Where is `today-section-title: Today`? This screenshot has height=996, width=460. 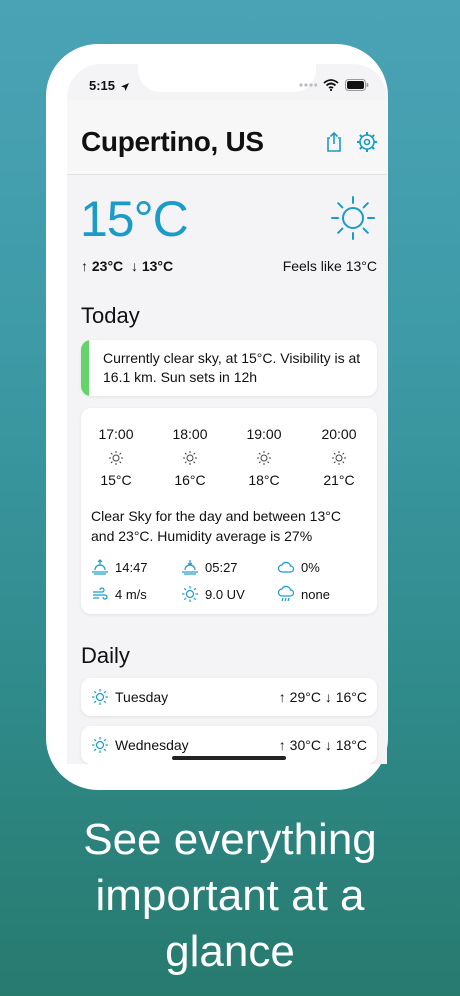 today-section-title: Today is located at coordinates (110, 315).